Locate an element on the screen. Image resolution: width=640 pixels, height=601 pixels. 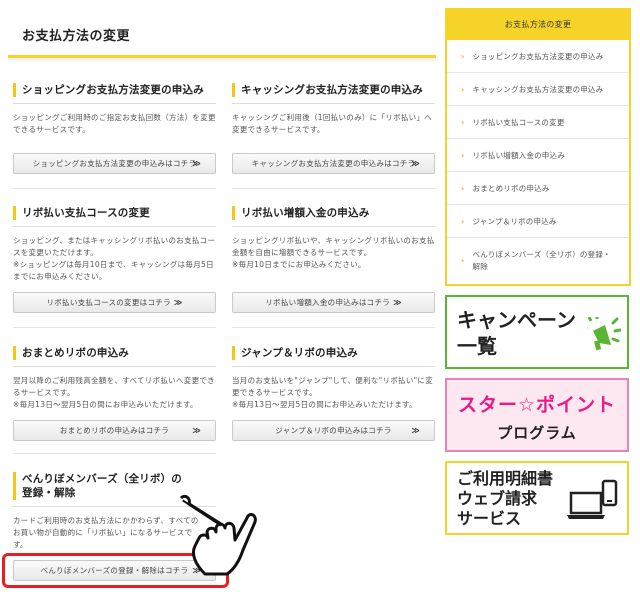
section-title: キャッシングお支払方法変更の申込み is located at coordinates (333, 90).